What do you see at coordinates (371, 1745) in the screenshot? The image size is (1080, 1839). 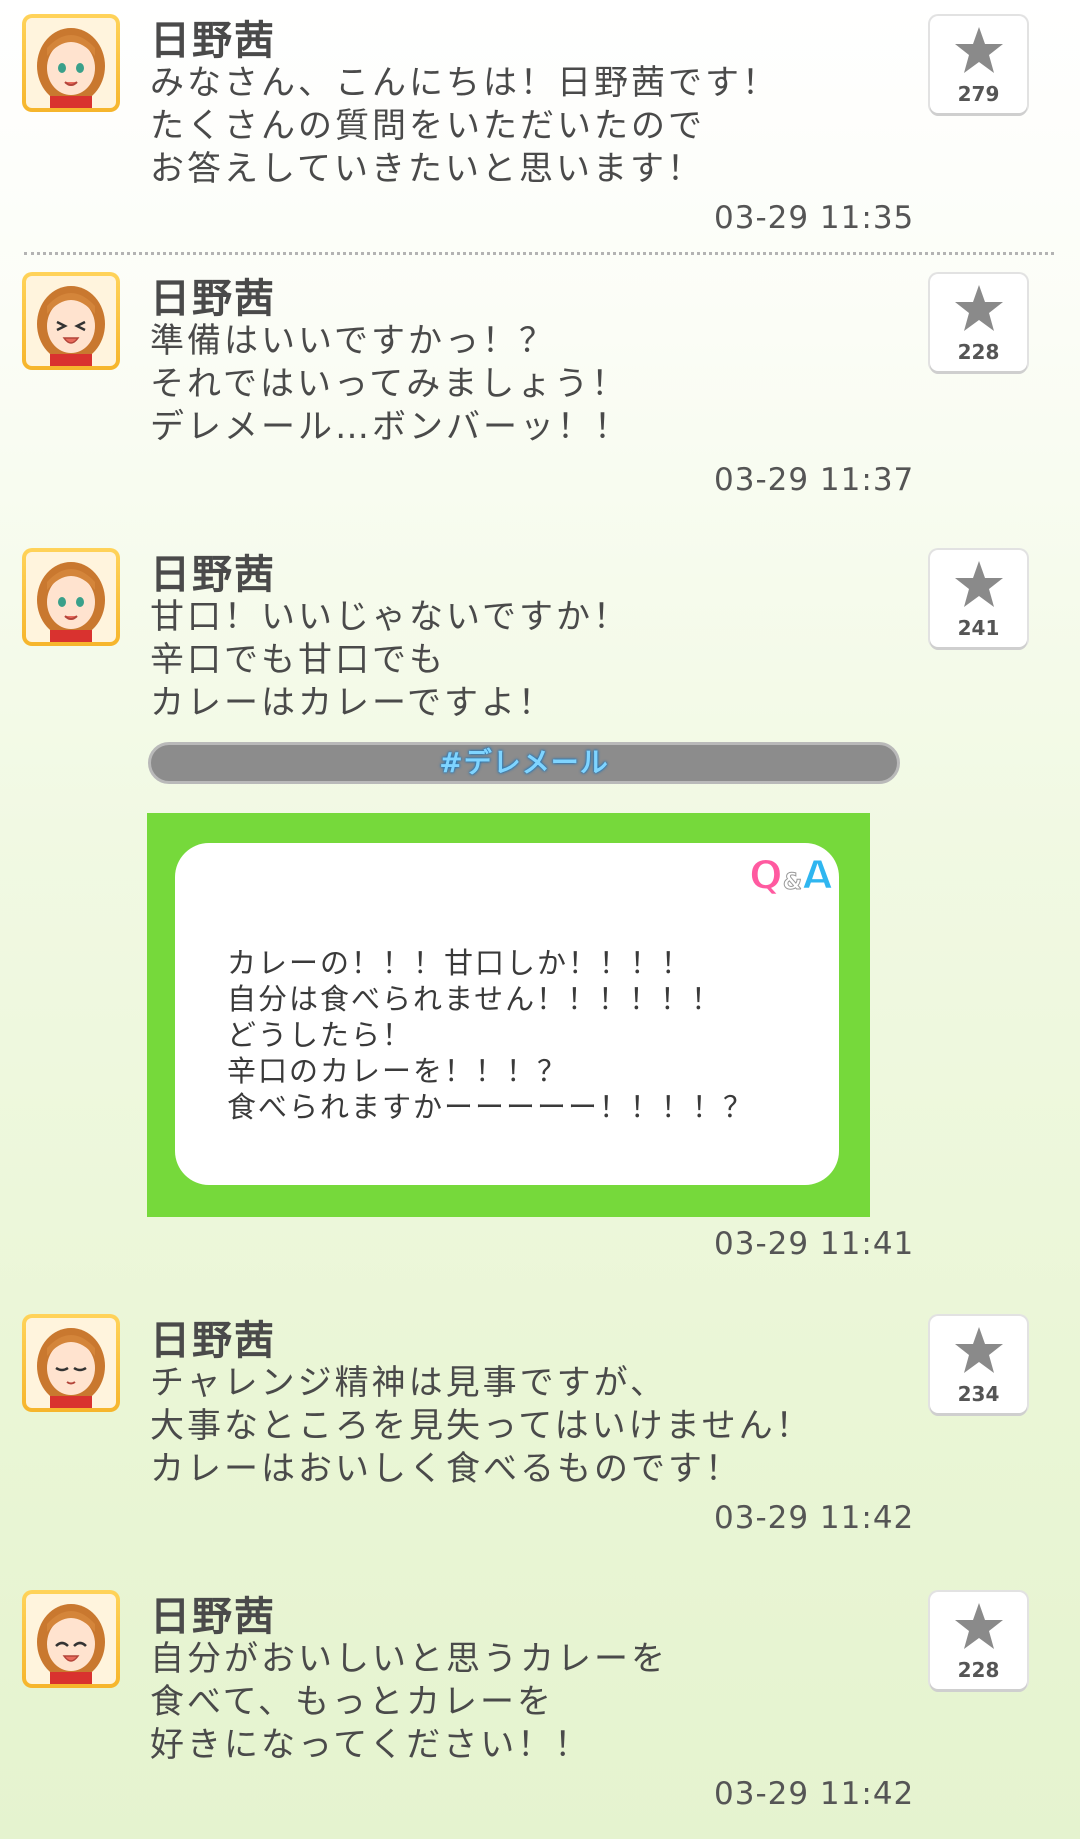 I see `post-text-line: 好きになってください！！` at bounding box center [371, 1745].